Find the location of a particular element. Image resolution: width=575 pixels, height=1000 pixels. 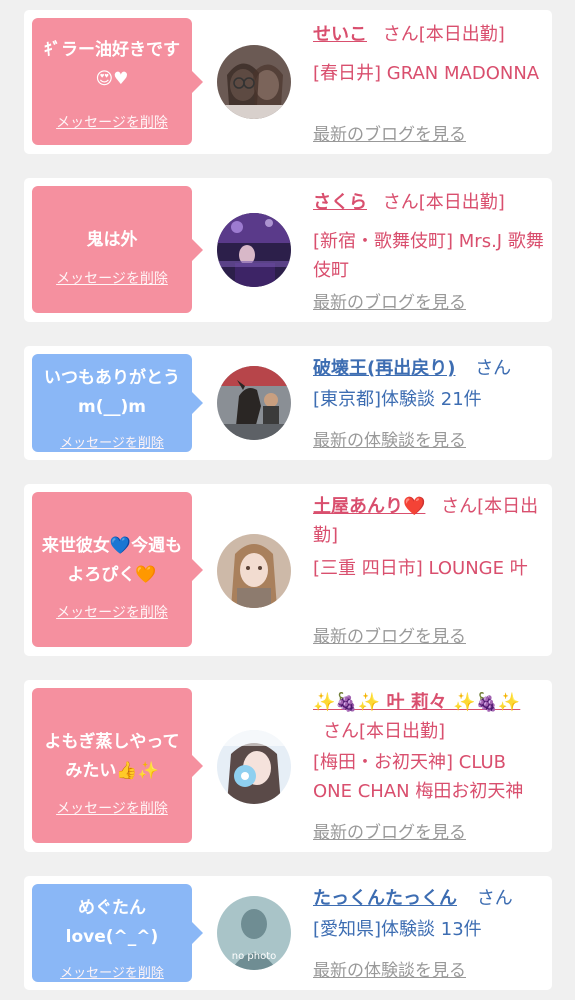

message-bubble: 鬼は外 メッセージを削除 is located at coordinates (117, 249).